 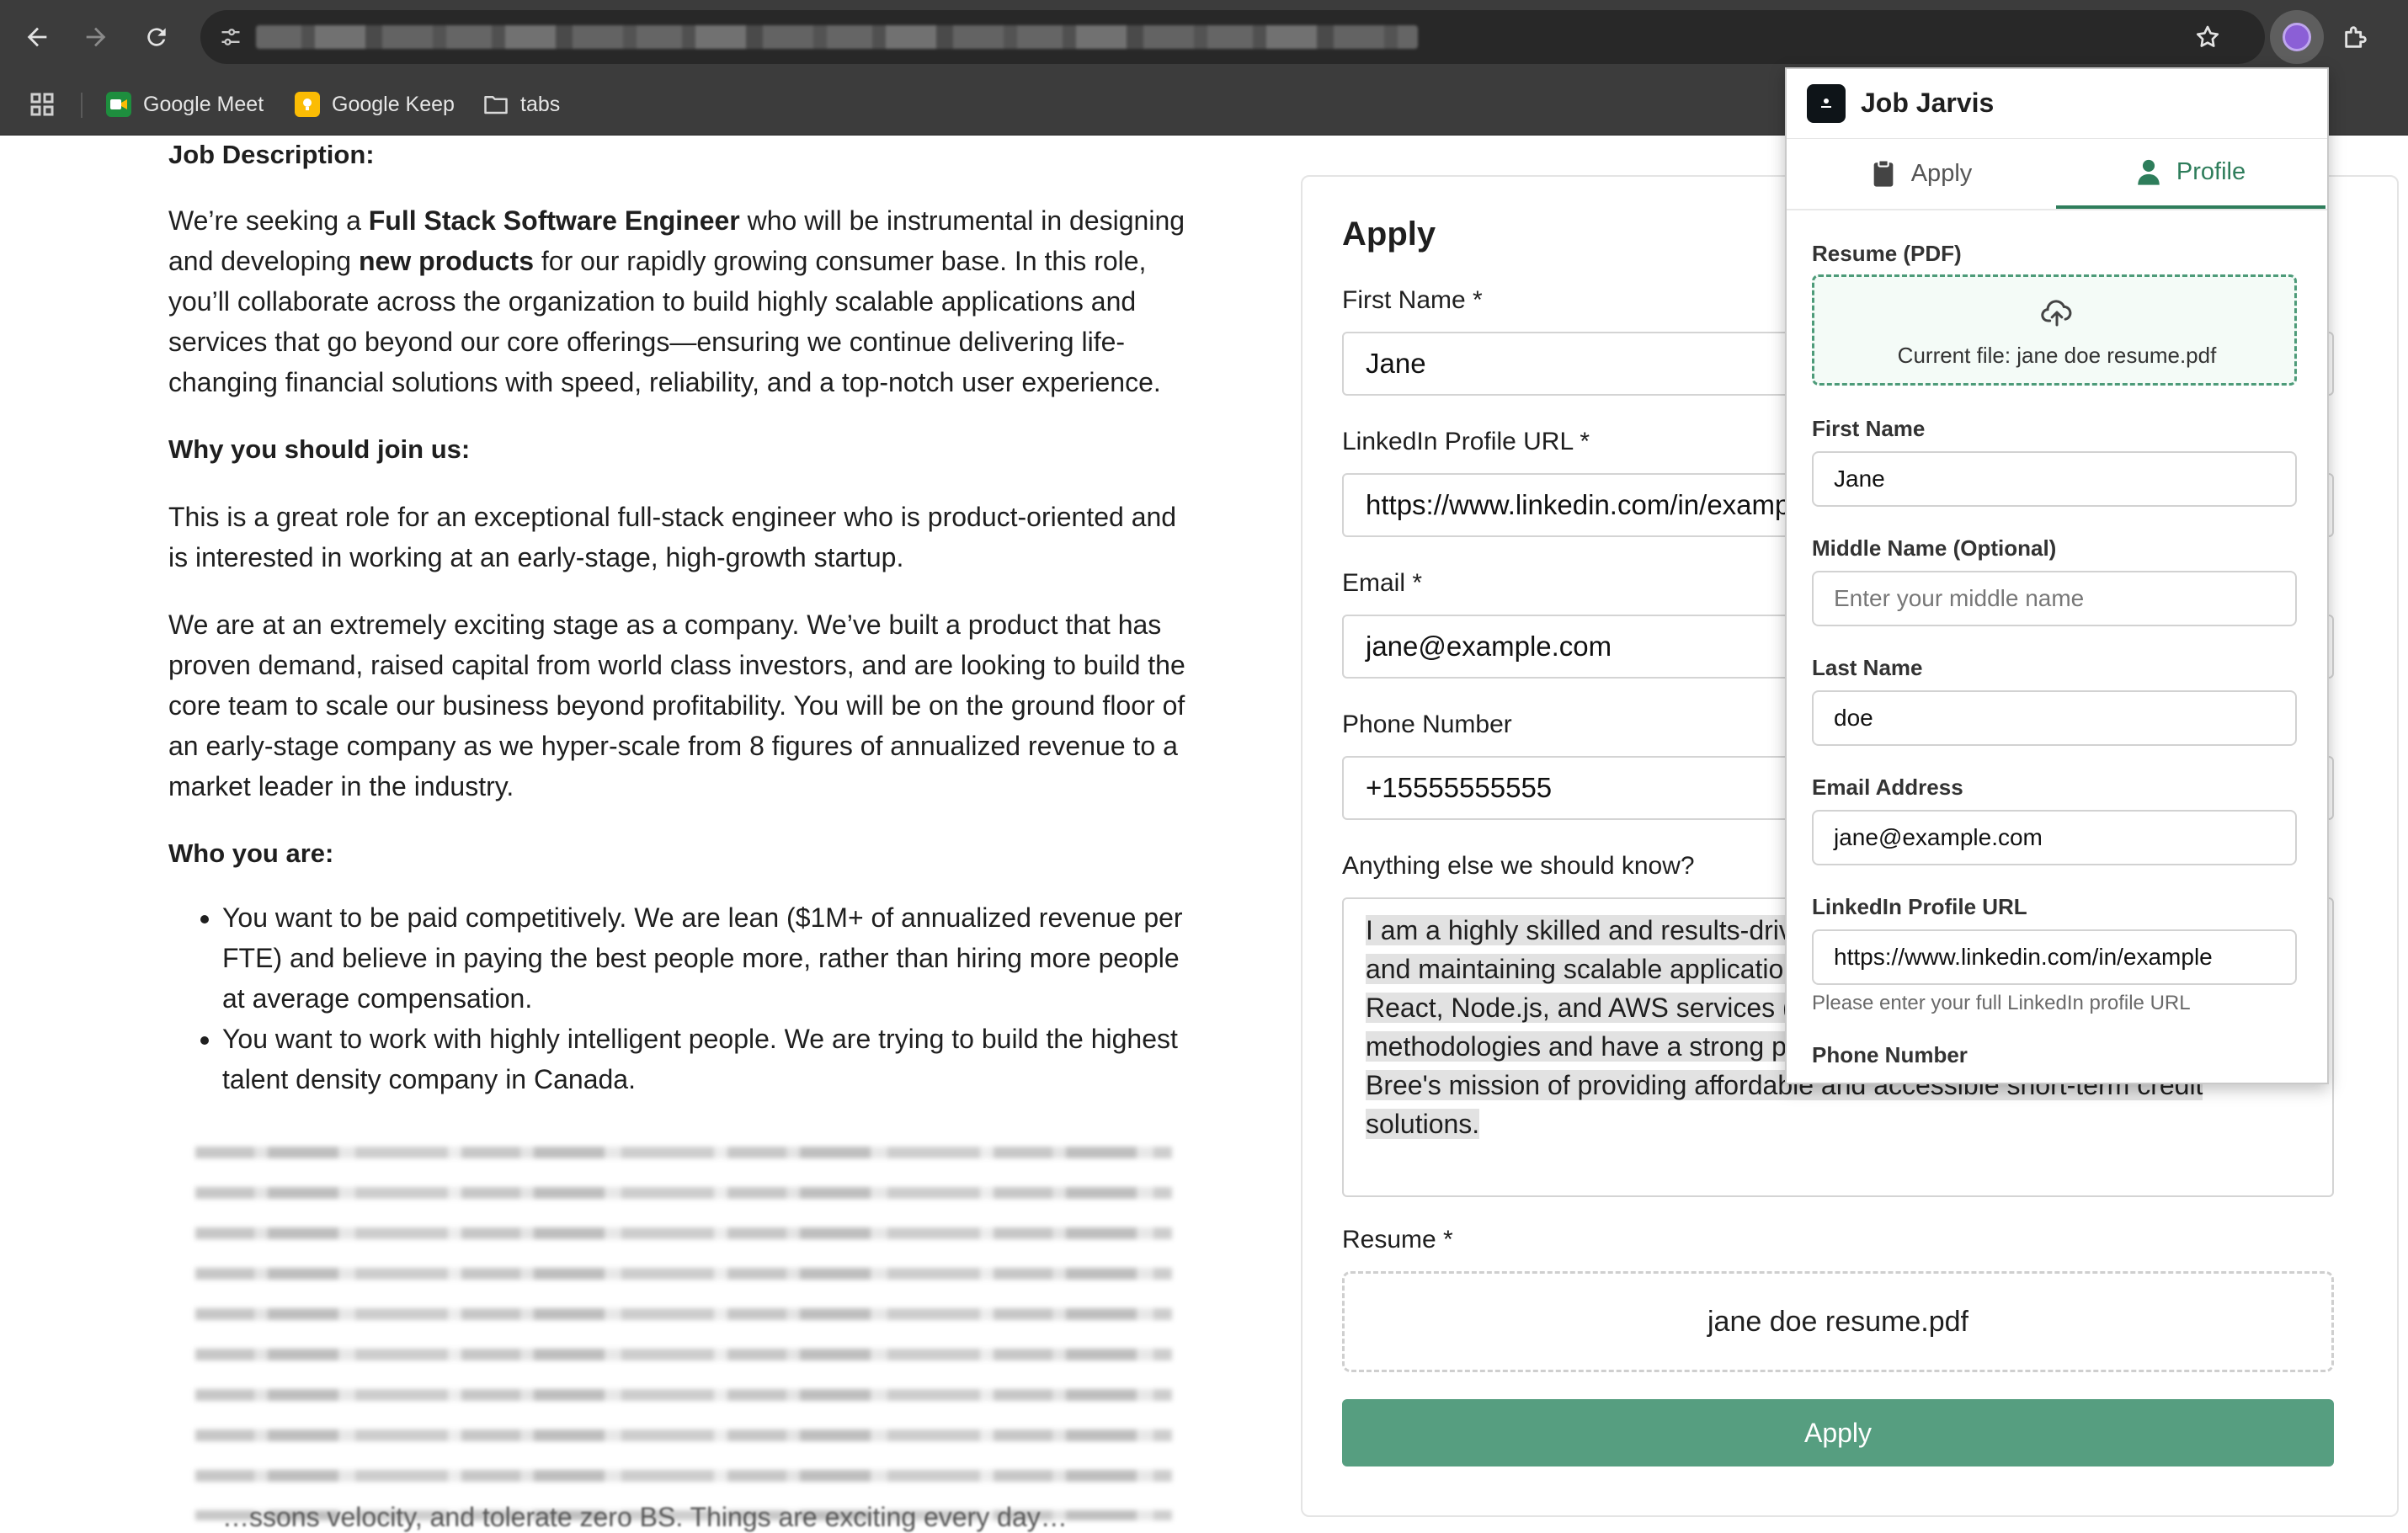 I want to click on section-heading: Who you are:, so click(x=251, y=853).